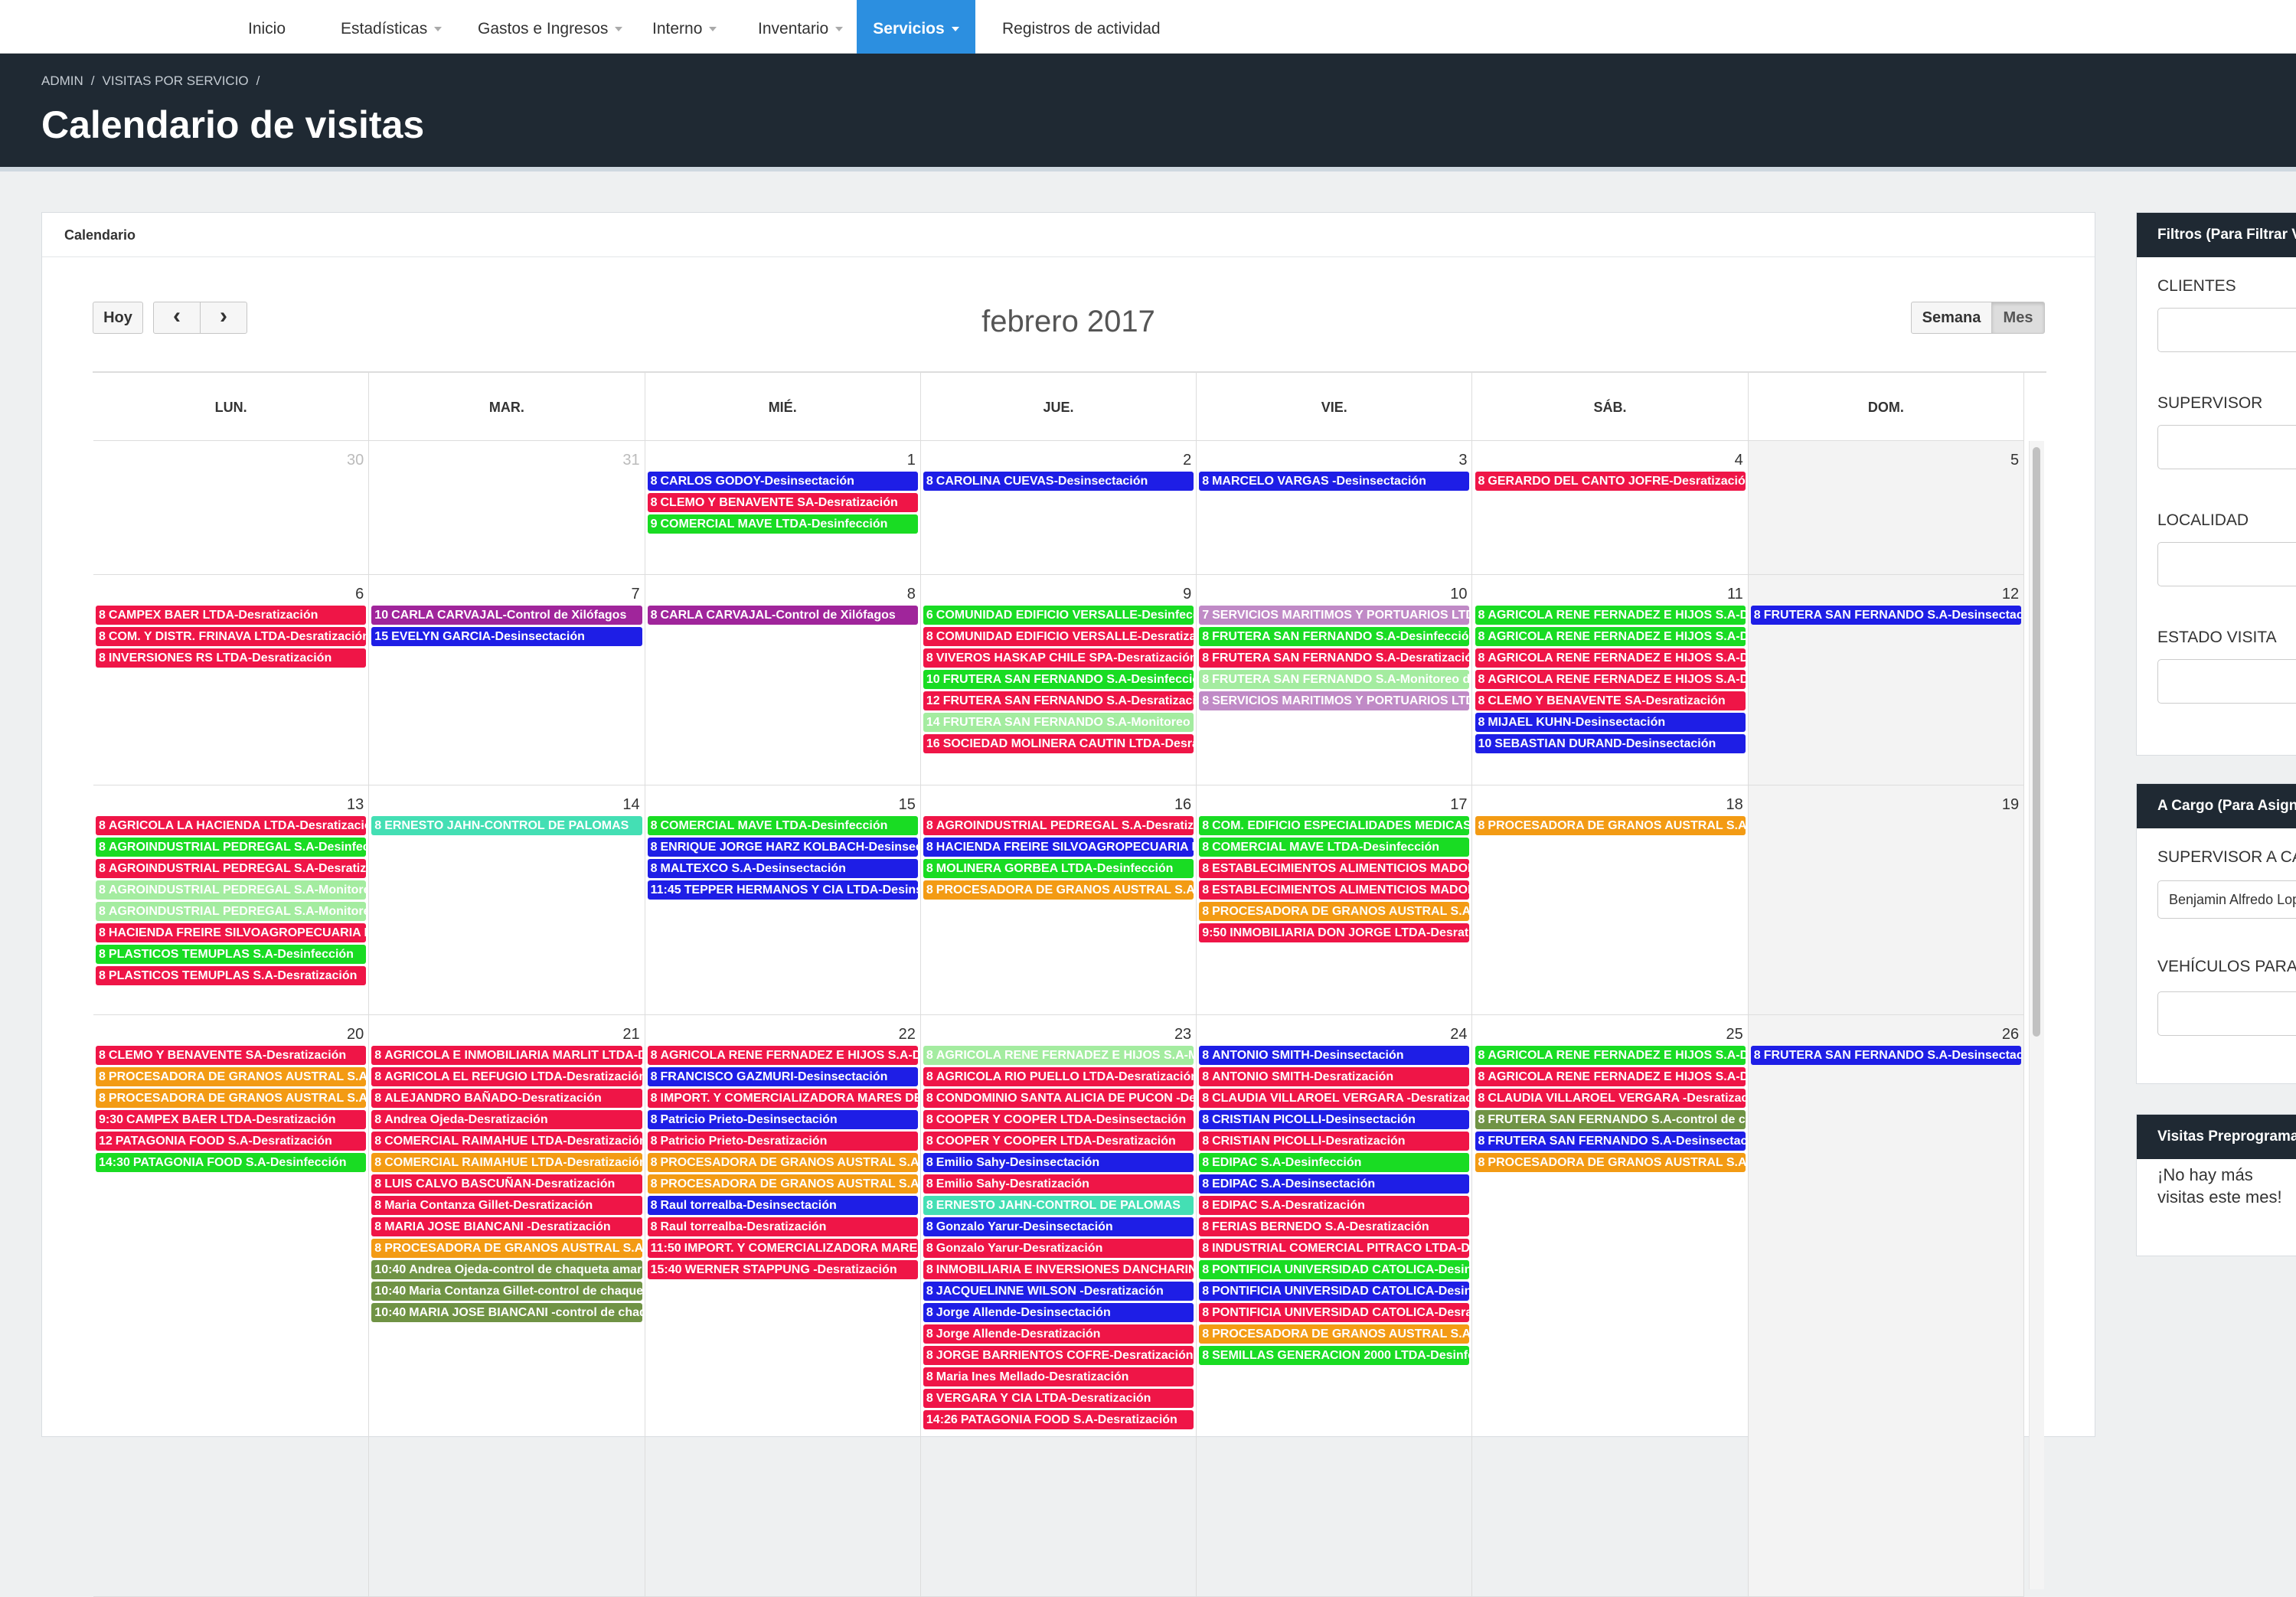 The width and height of the screenshot is (2296, 1597). Describe the element at coordinates (684, 27) in the screenshot. I see `nav-interno: Interno` at that location.